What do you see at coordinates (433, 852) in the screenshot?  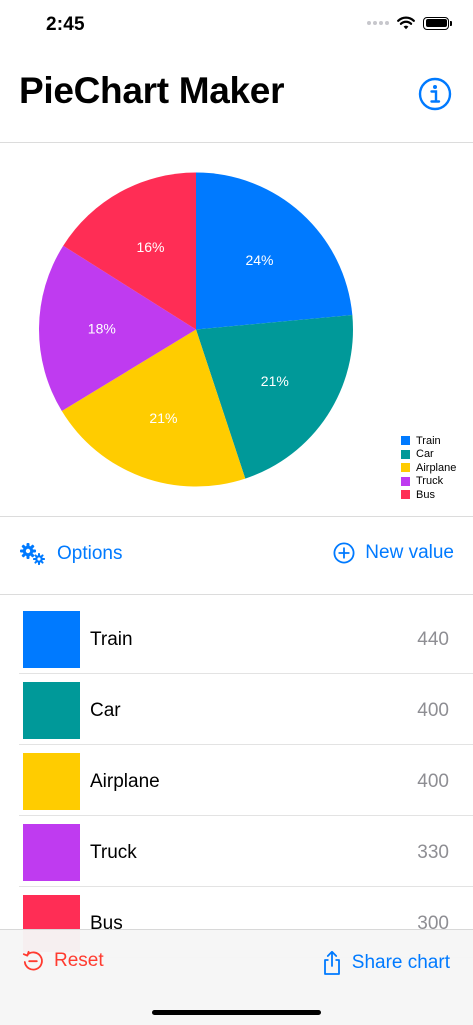 I see `item-value: 330` at bounding box center [433, 852].